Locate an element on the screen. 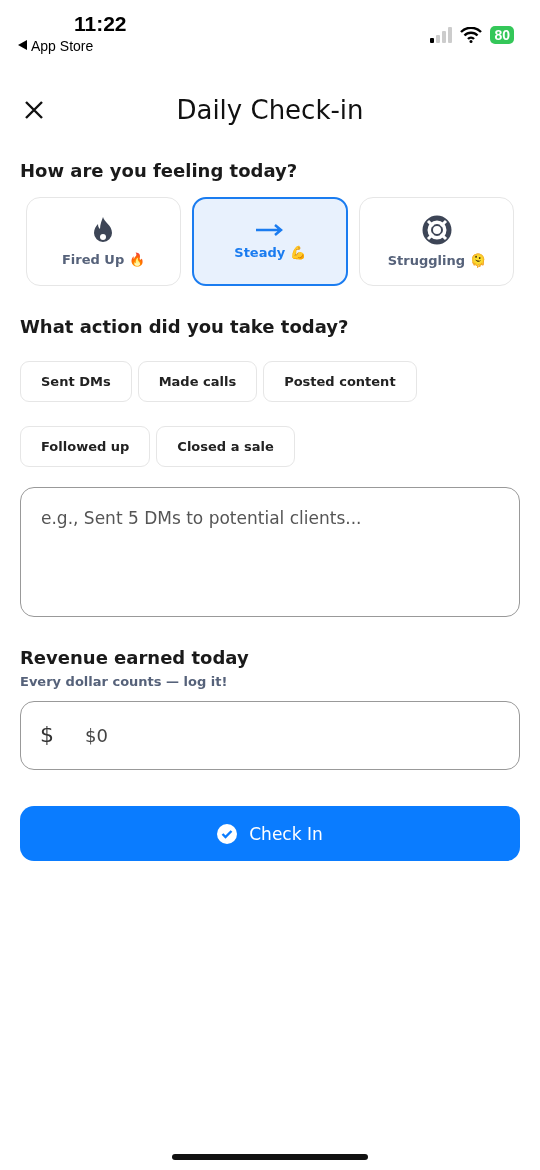 The height and width of the screenshot is (1170, 540). currency-symbol: $ is located at coordinates (47, 735).